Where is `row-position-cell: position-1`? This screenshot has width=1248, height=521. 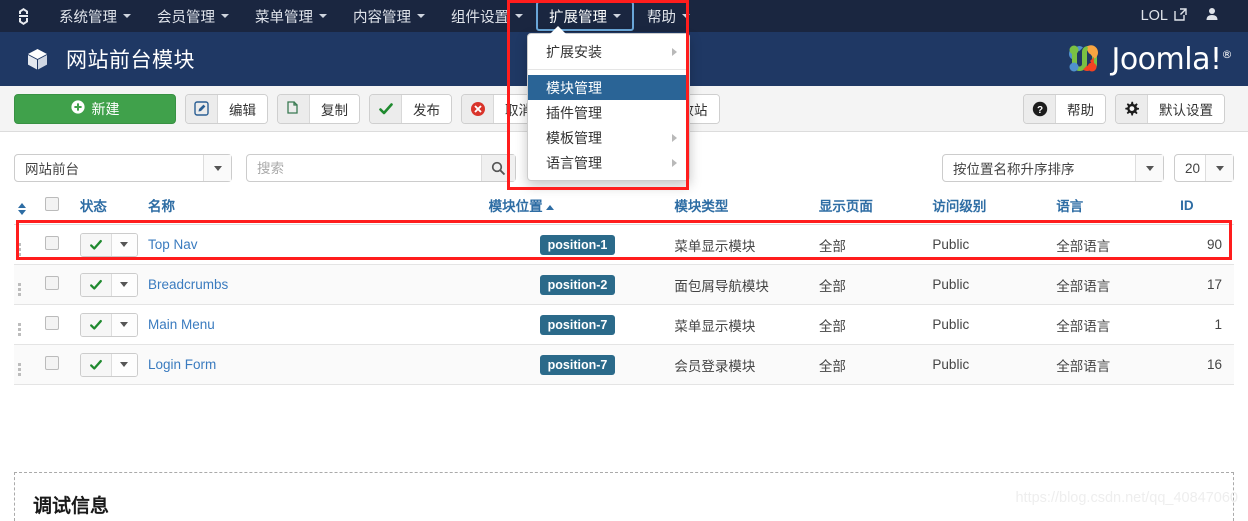 row-position-cell: position-1 is located at coordinates (577, 244).